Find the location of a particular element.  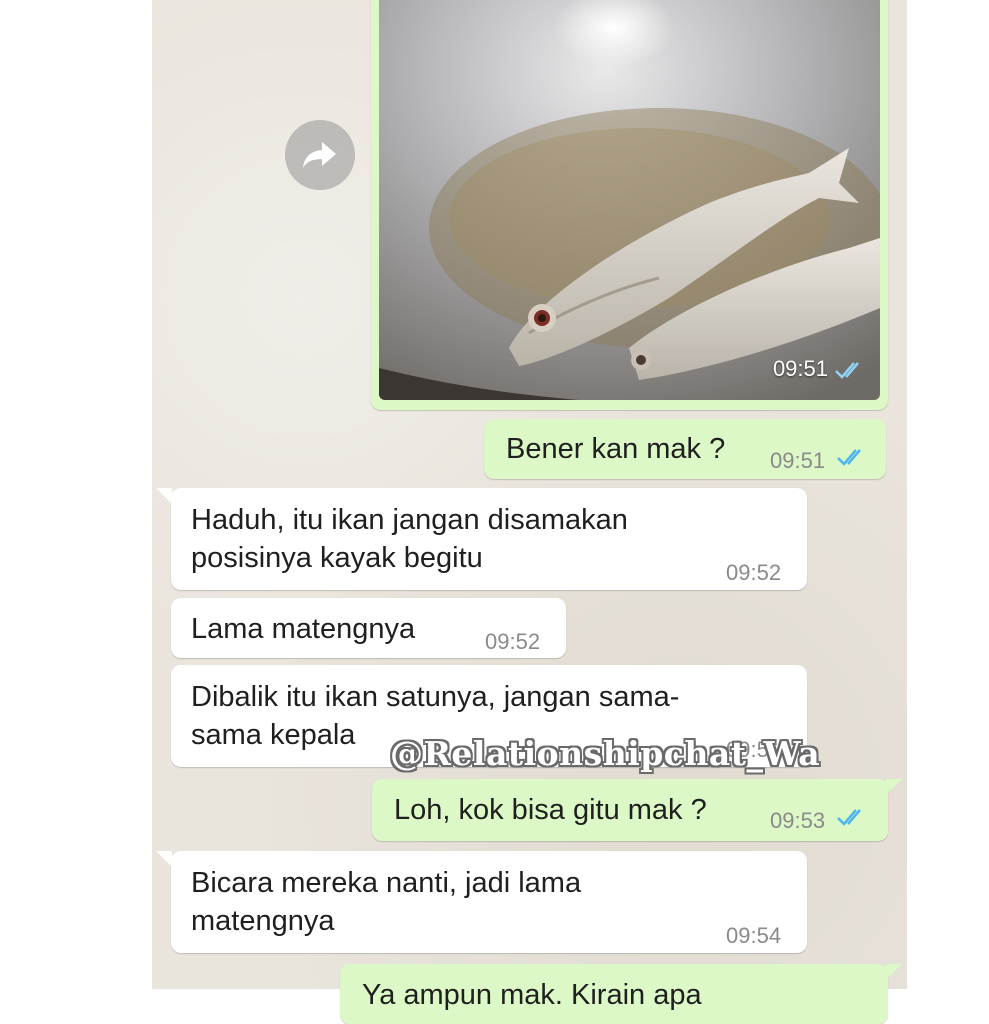

forward-arrow-icon is located at coordinates (319, 155).